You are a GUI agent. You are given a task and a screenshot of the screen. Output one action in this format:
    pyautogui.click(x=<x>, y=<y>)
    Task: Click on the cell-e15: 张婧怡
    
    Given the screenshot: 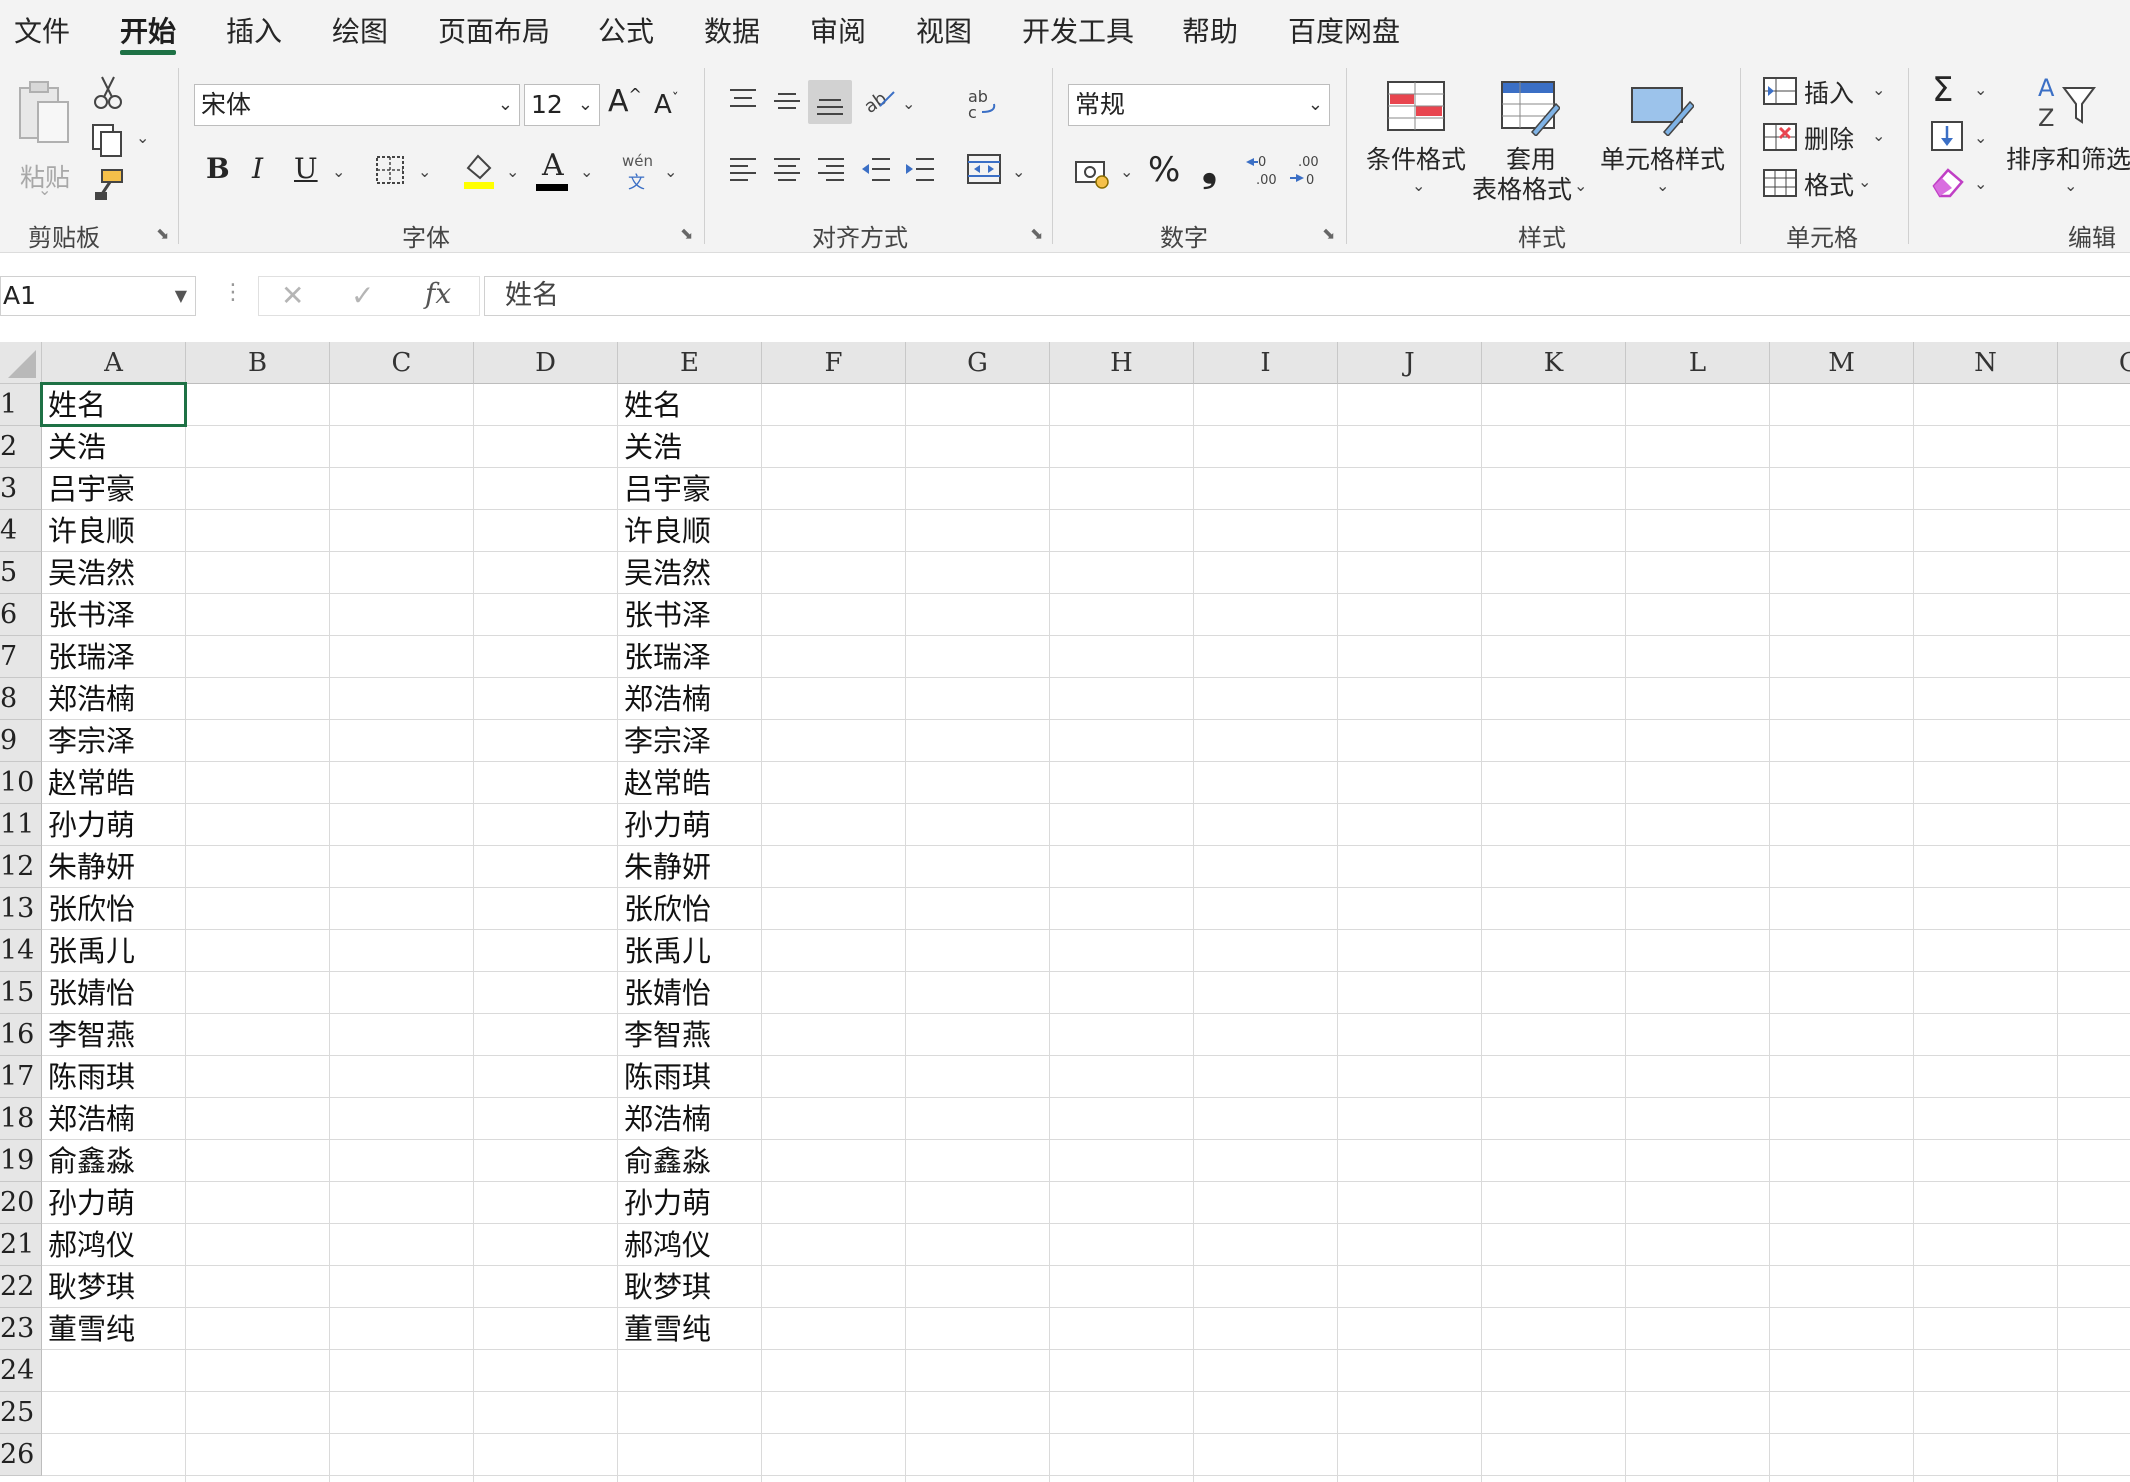 What is the action you would take?
    pyautogui.click(x=690, y=993)
    